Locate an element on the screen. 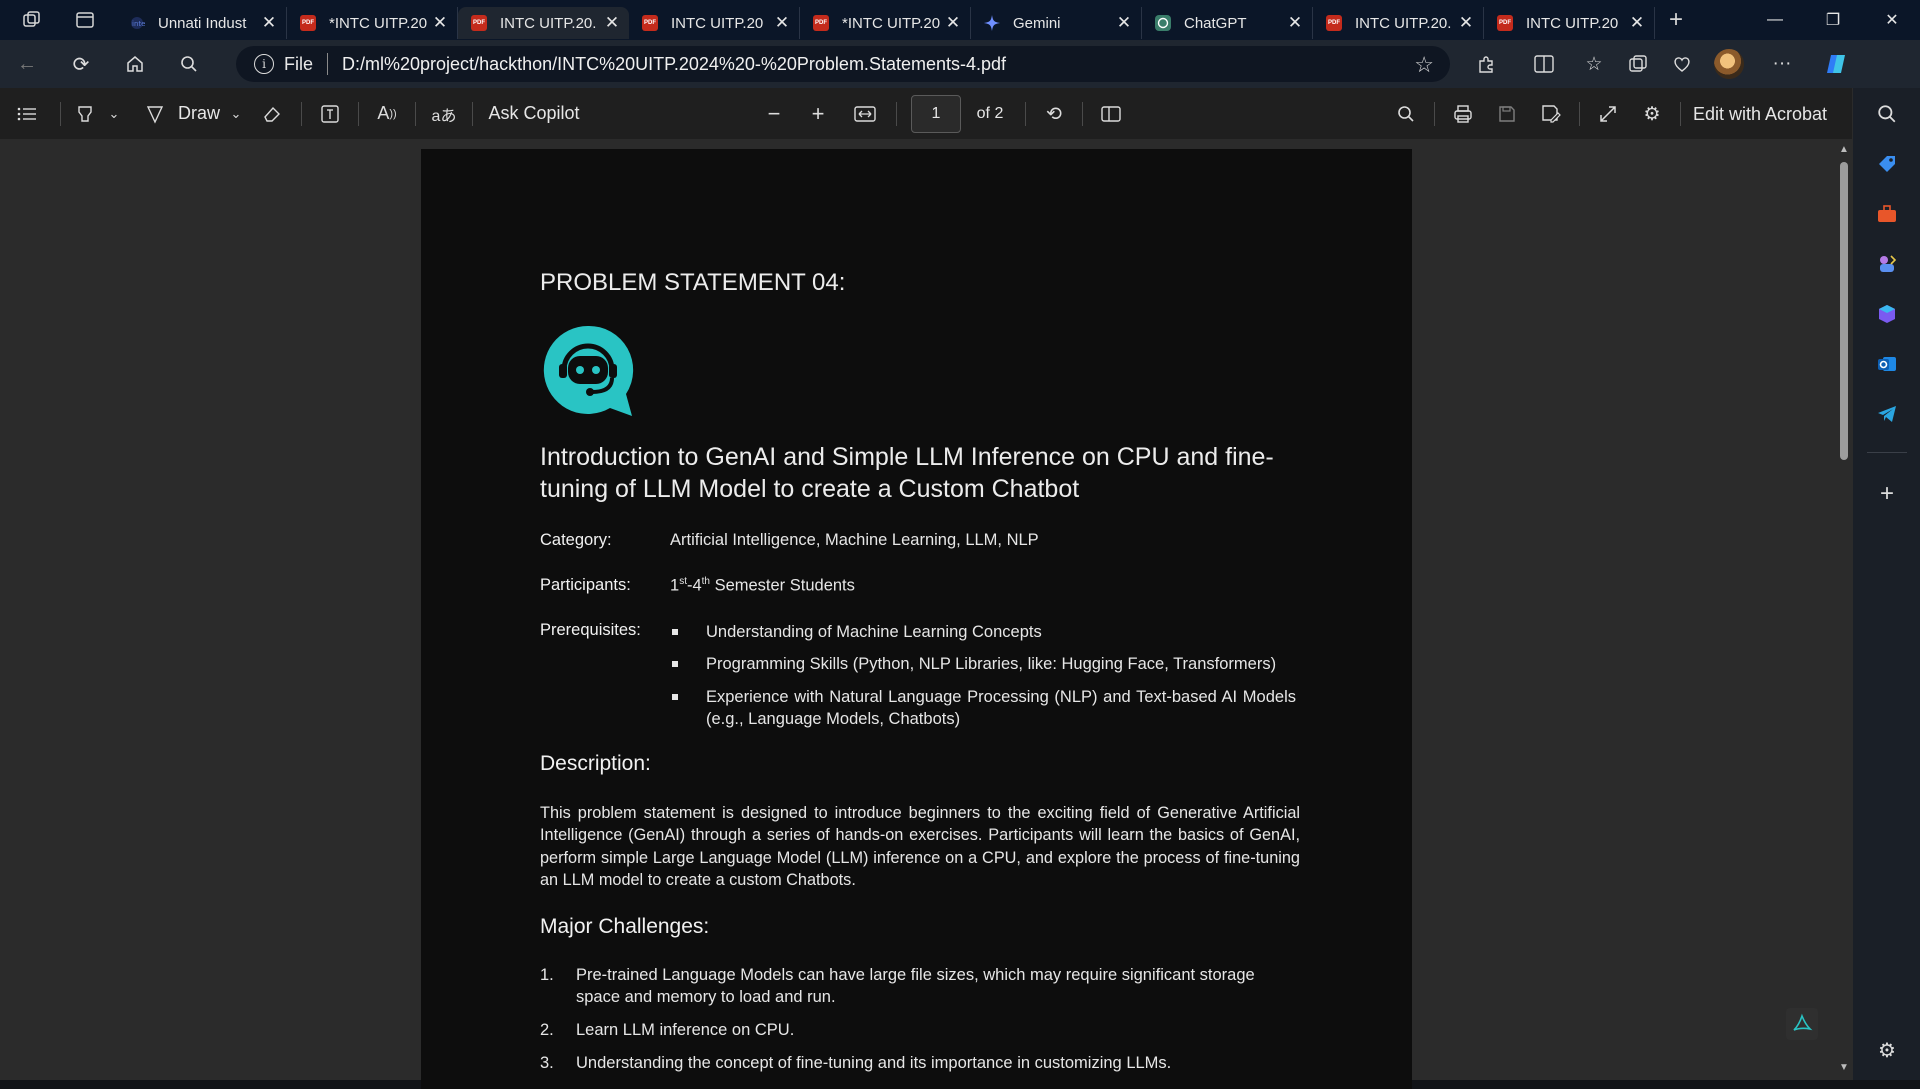 This screenshot has width=1920, height=1089. workspaces-icon is located at coordinates (32, 20).